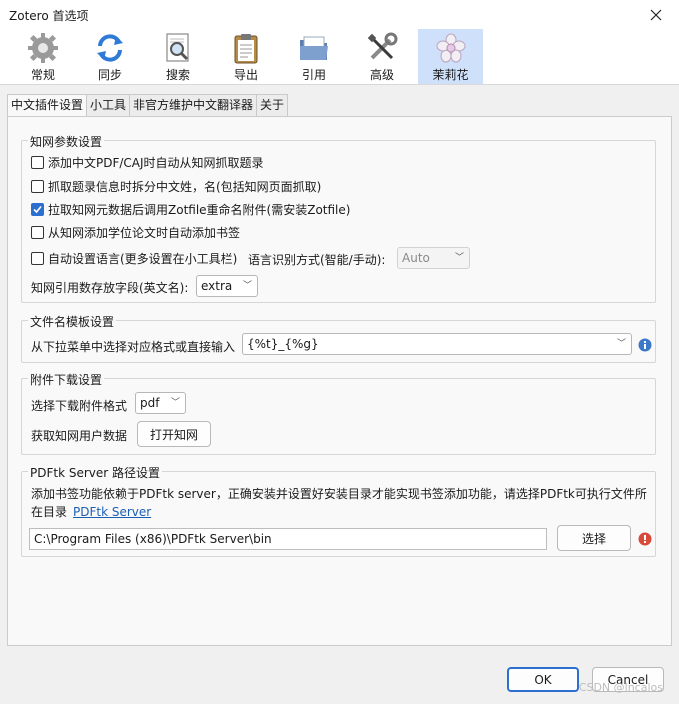 The image size is (679, 704). I want to click on choose-path-button: 选择, so click(594, 538).